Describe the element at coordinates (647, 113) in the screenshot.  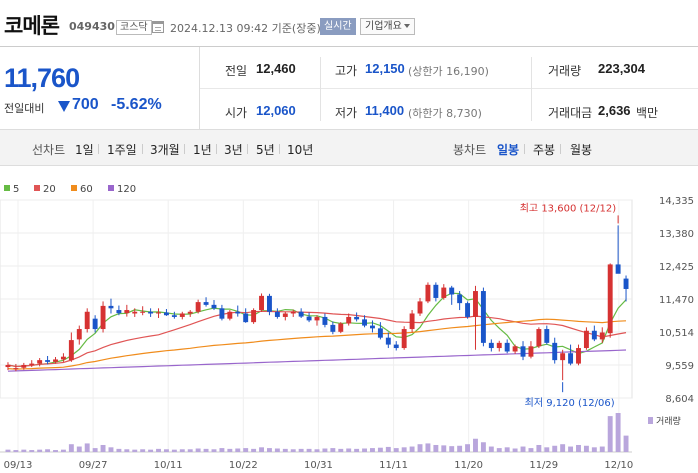
I see `amount-unit: 백만` at that location.